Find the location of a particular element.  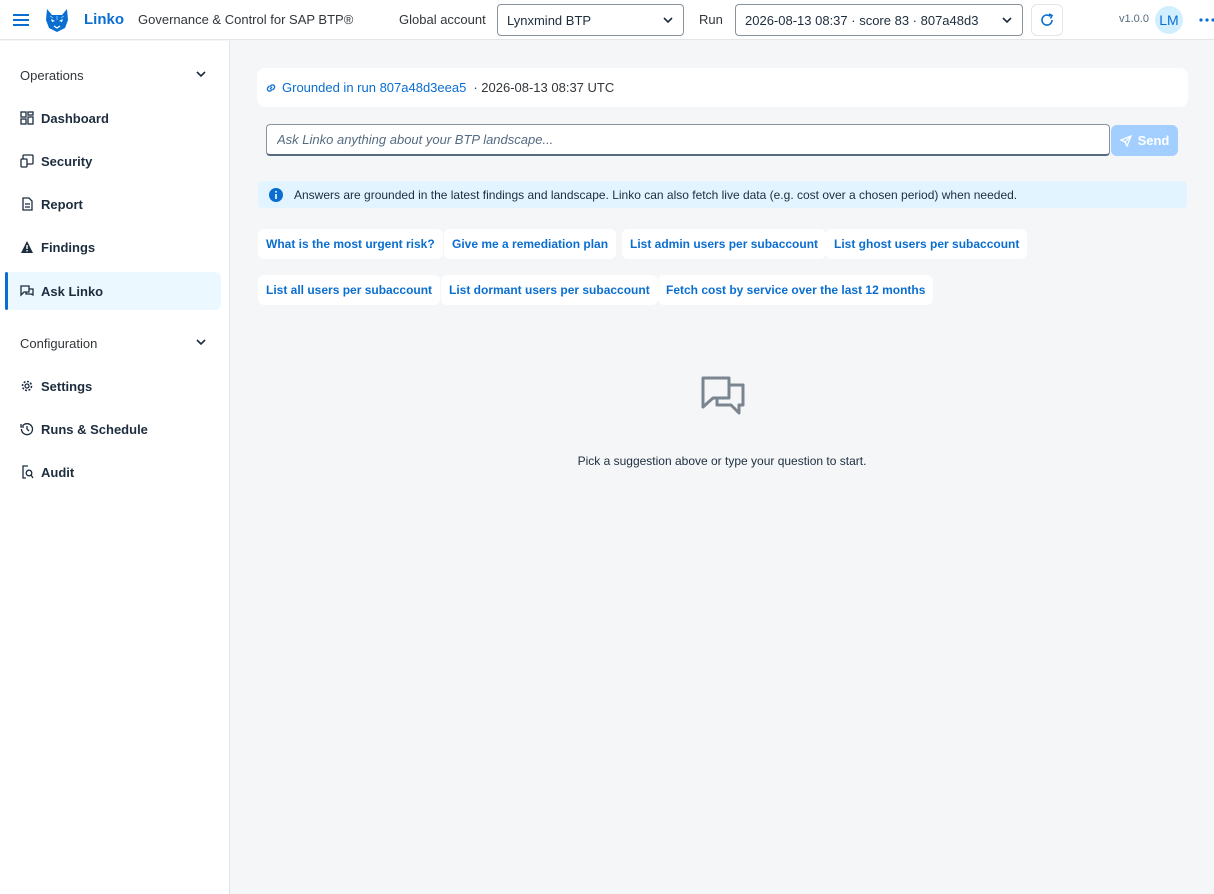

sidebar-item-runs-schedule: Runs & Schedule is located at coordinates (113, 429).